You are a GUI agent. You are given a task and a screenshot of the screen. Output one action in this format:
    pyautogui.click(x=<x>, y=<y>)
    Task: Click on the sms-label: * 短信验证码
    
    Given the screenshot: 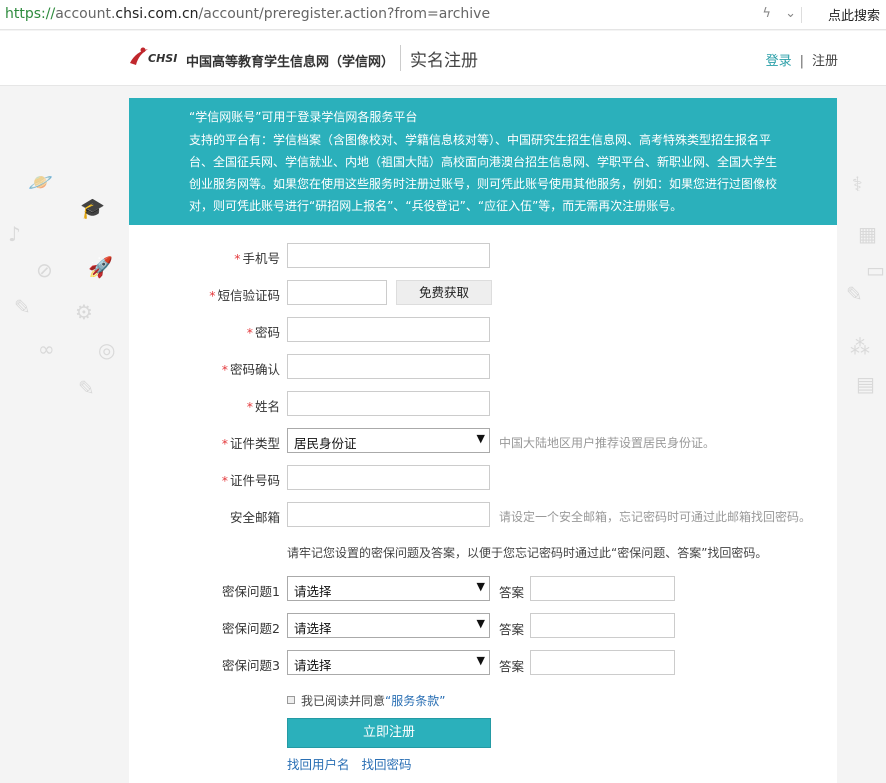 What is the action you would take?
    pyautogui.click(x=244, y=295)
    